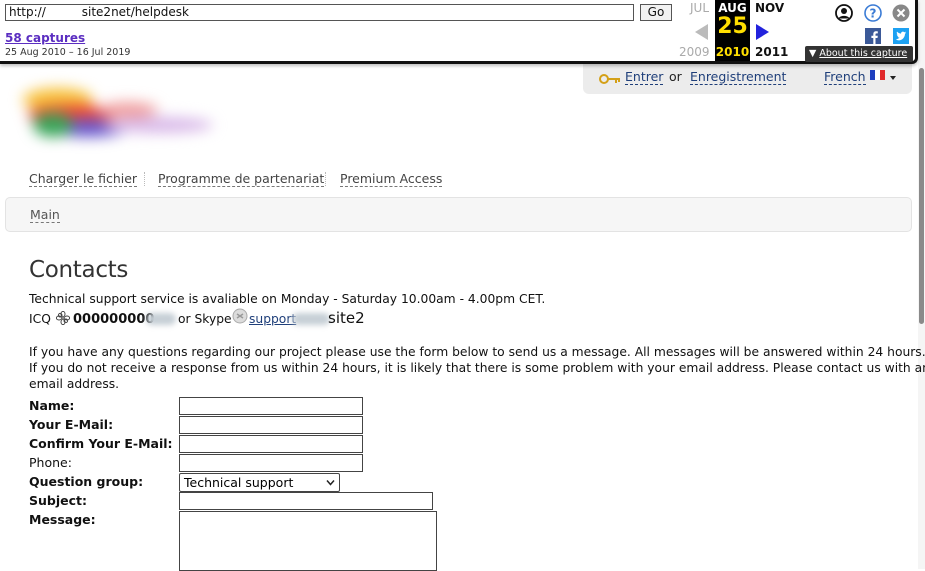  What do you see at coordinates (45, 215) in the screenshot?
I see `breadcrumb-main-link: Main` at bounding box center [45, 215].